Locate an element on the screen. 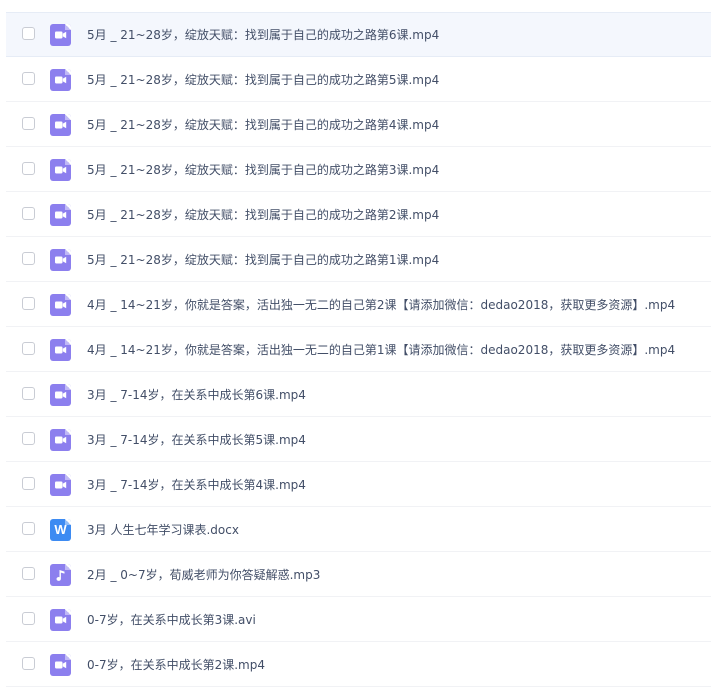 The image size is (711, 687). file-name-link: 5月 _ 21~28岁，绽放天赋：找到属于自己的成功之路第2课.mp4 is located at coordinates (263, 215).